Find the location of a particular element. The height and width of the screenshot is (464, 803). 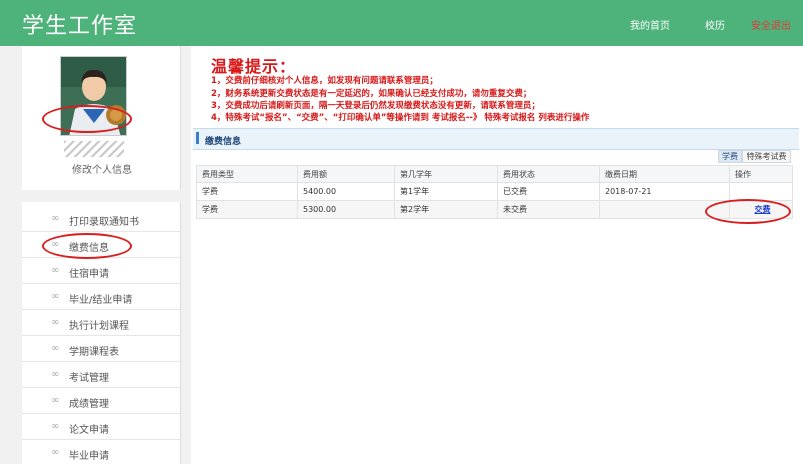

fees-panel-title: 缴费信息 is located at coordinates (223, 142).